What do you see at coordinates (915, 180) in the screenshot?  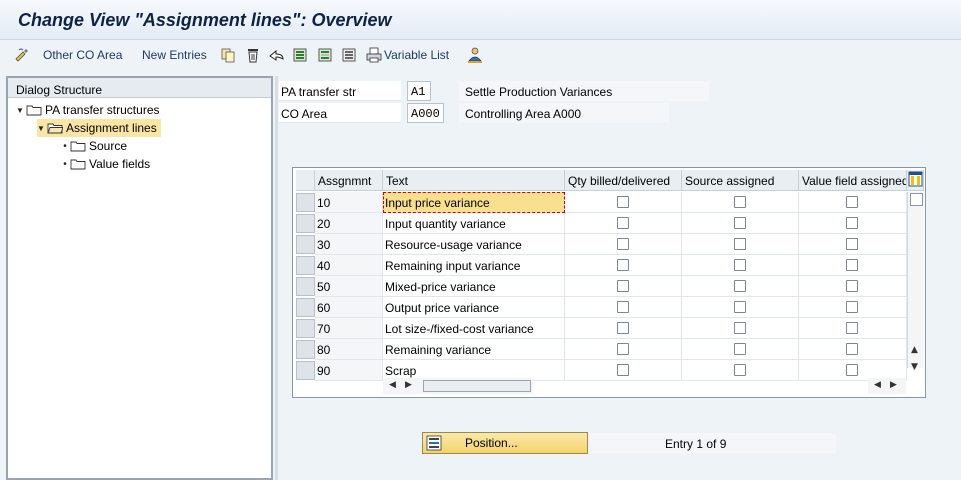 I see `table-settings-button` at bounding box center [915, 180].